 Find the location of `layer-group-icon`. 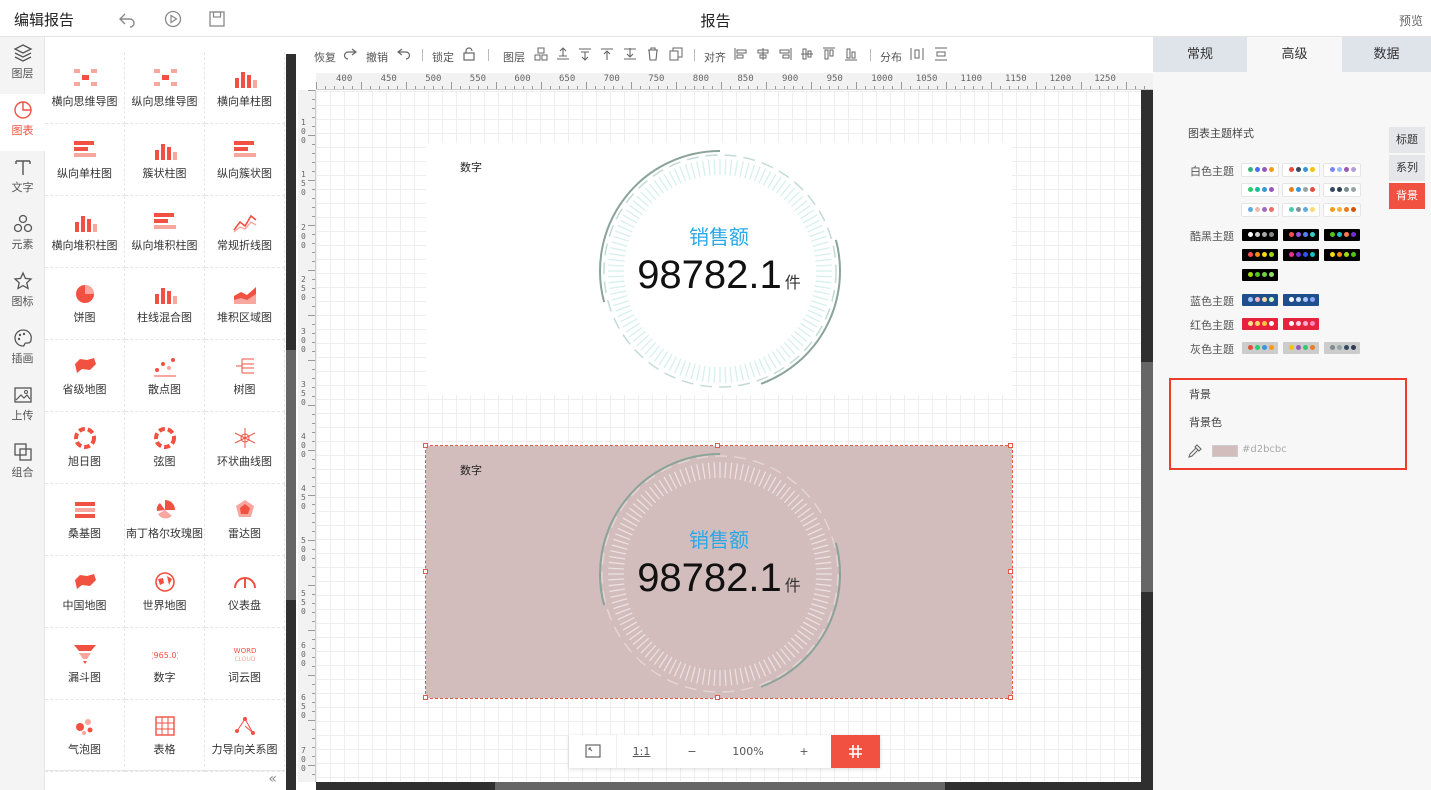

layer-group-icon is located at coordinates (541, 54).